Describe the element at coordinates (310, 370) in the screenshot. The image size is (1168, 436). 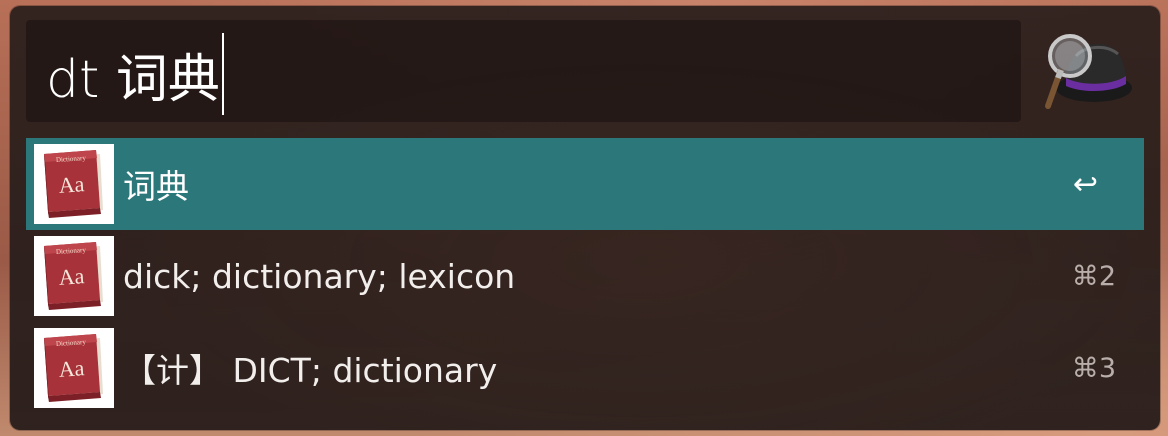
I see `result-title: 【计】 DICT; dictionary` at that location.